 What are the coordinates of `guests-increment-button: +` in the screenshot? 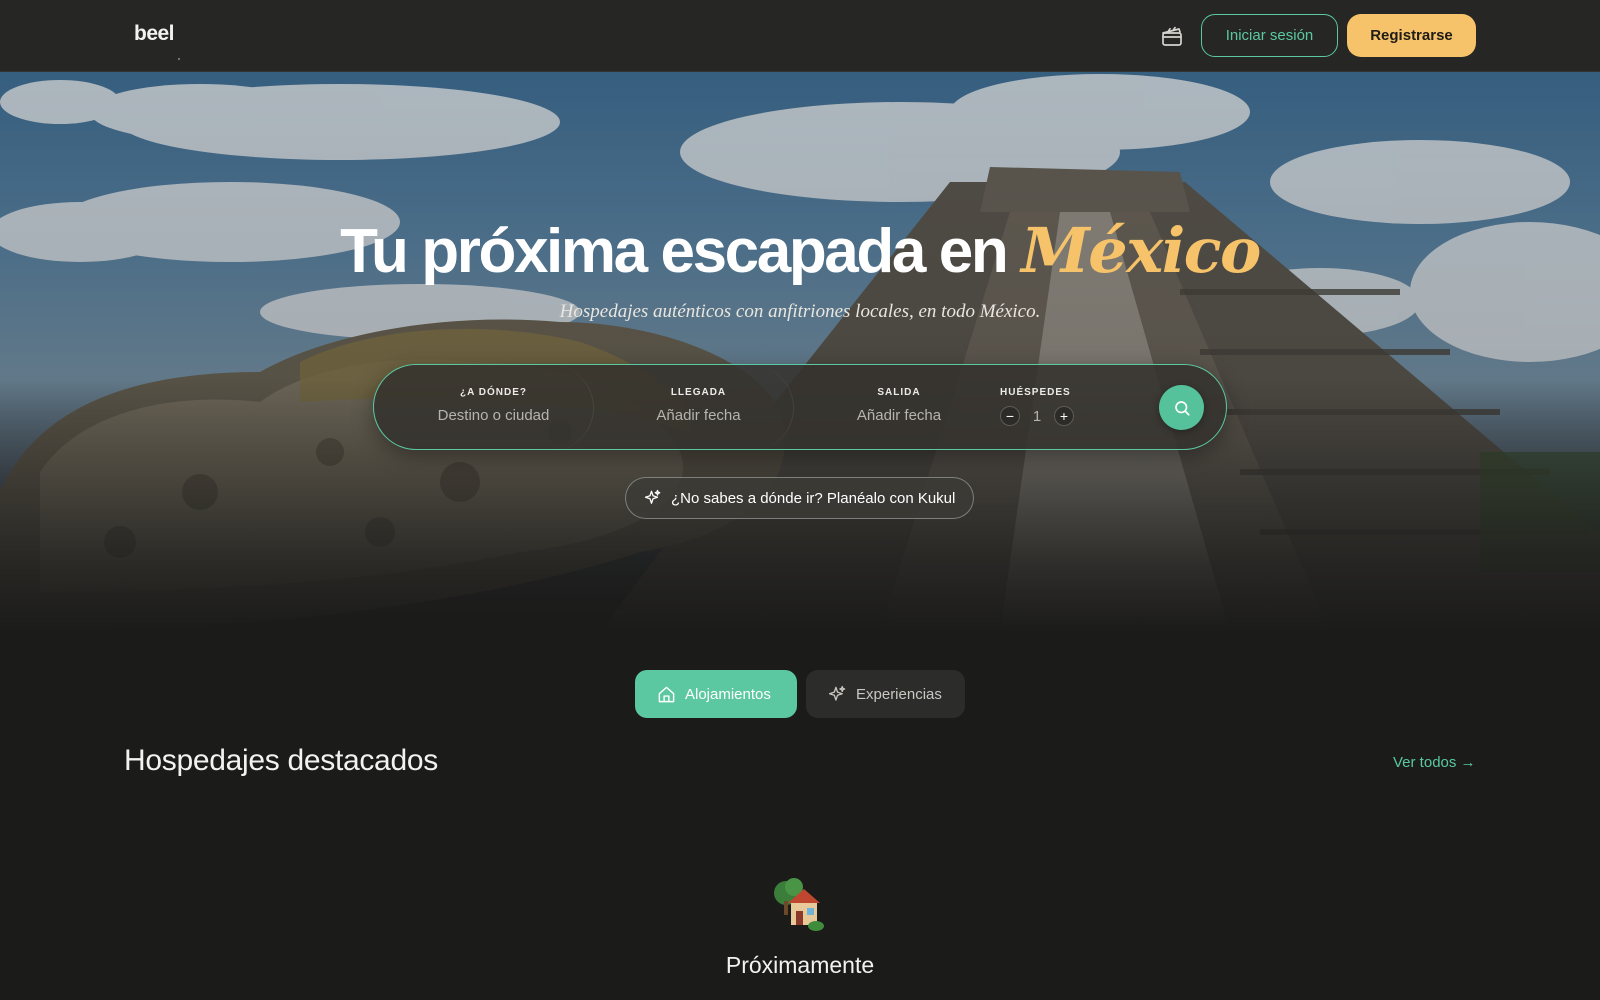 It's located at (1064, 416).